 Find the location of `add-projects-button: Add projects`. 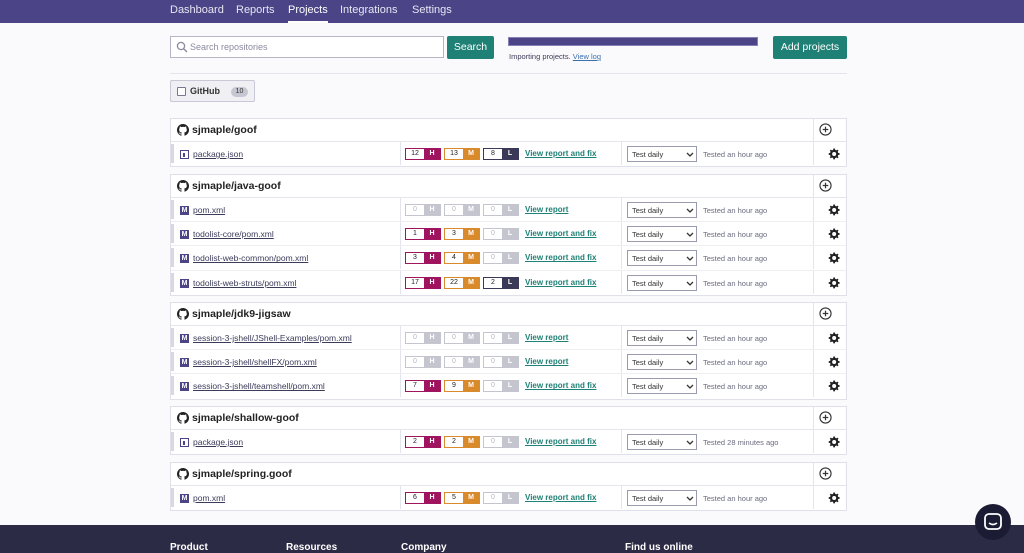

add-projects-button: Add projects is located at coordinates (810, 47).